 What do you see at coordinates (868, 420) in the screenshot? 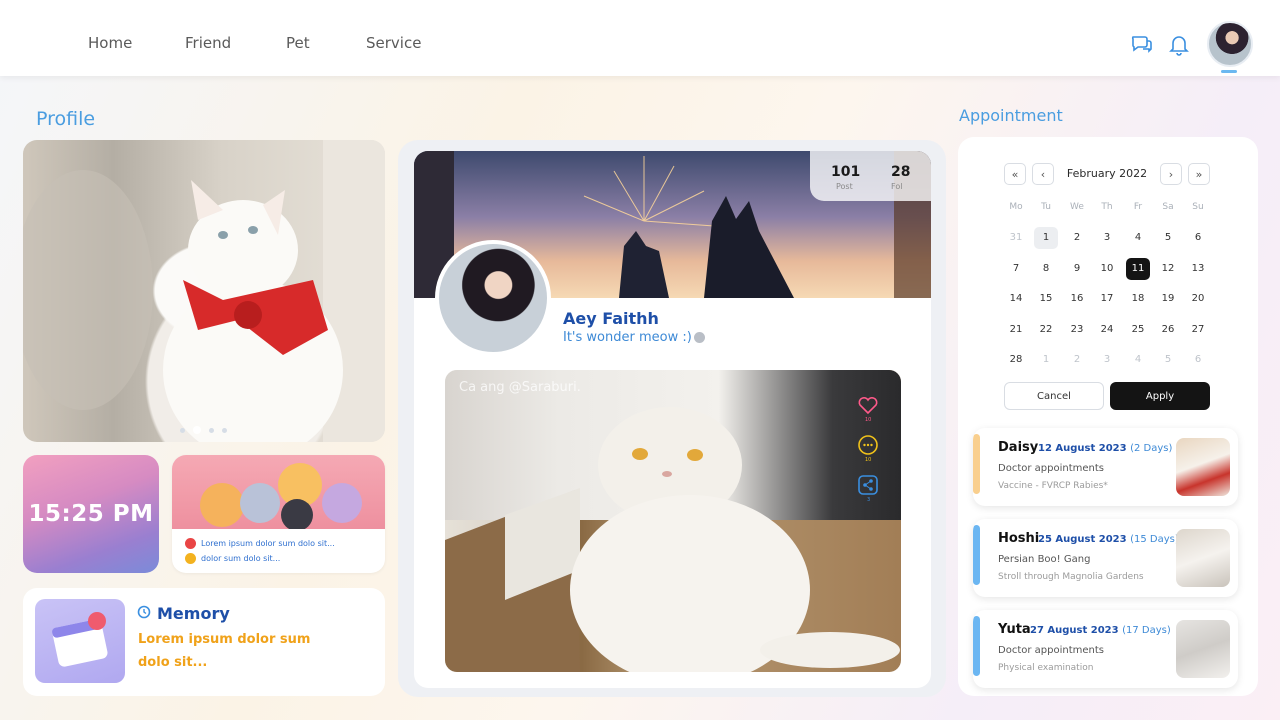
I see `like-count: 10` at bounding box center [868, 420].